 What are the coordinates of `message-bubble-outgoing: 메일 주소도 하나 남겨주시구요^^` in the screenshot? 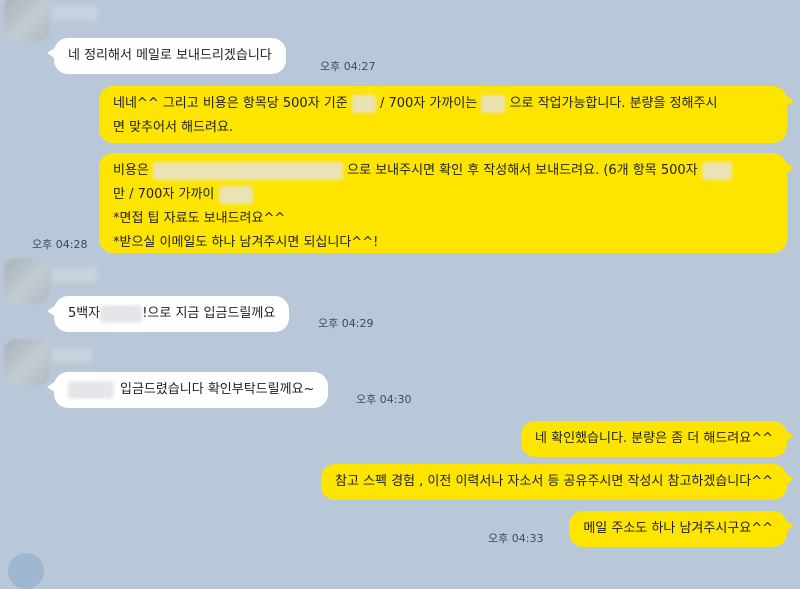 It's located at (681, 529).